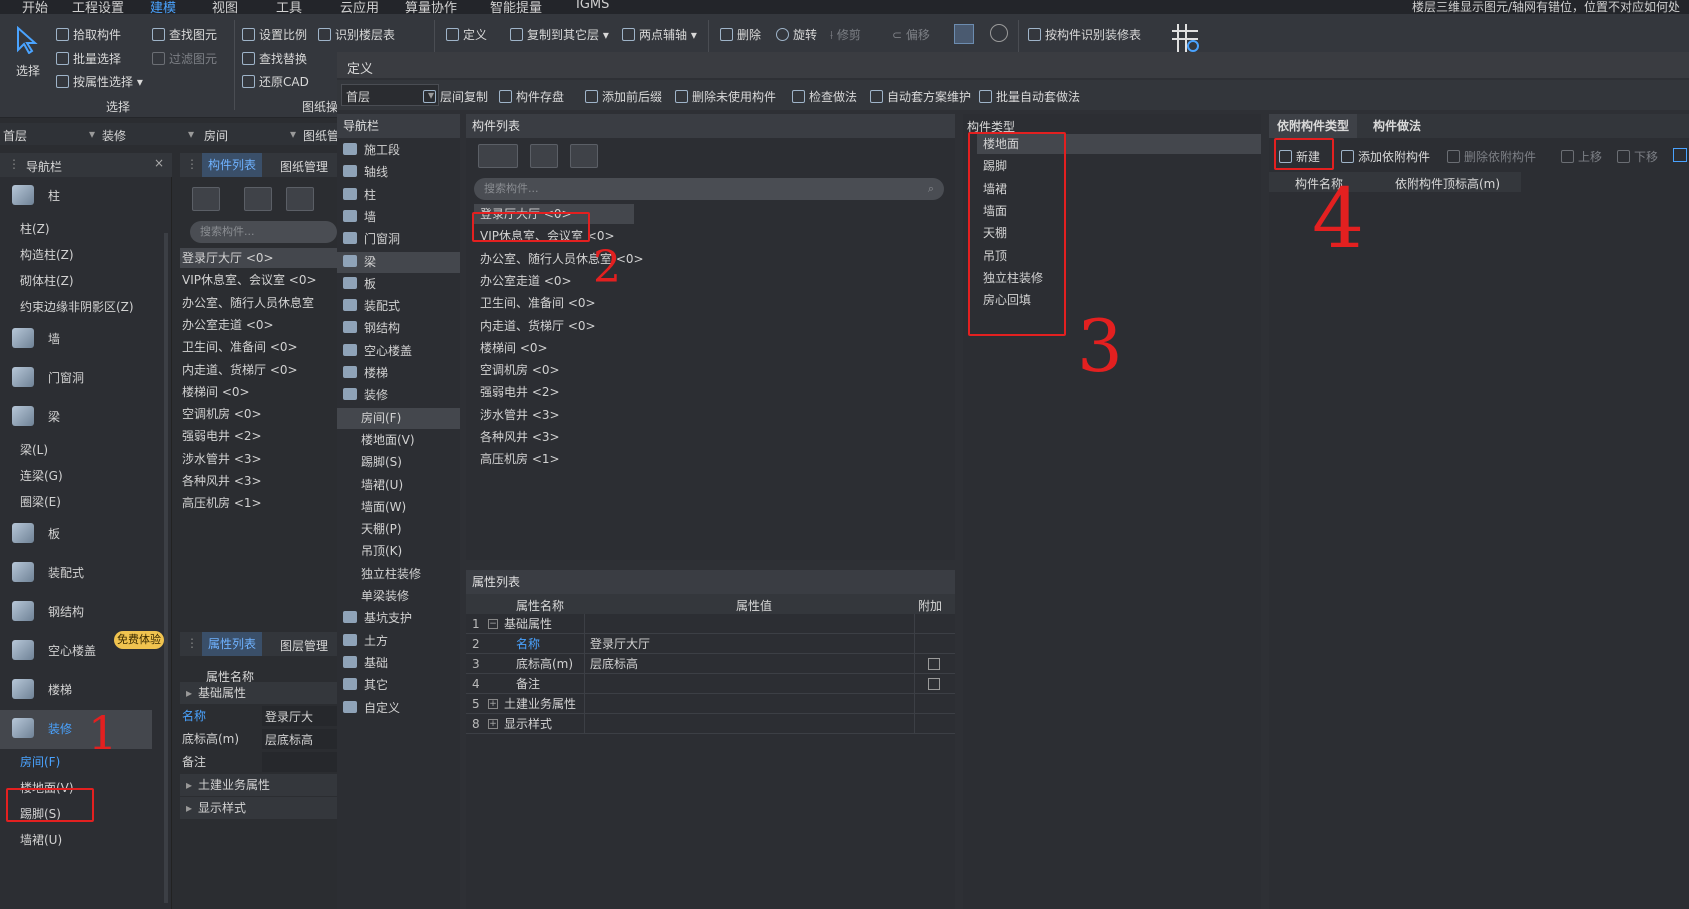 This screenshot has height=909, width=1689. Describe the element at coordinates (1637, 156) in the screenshot. I see `dep-down-button: 下移` at that location.